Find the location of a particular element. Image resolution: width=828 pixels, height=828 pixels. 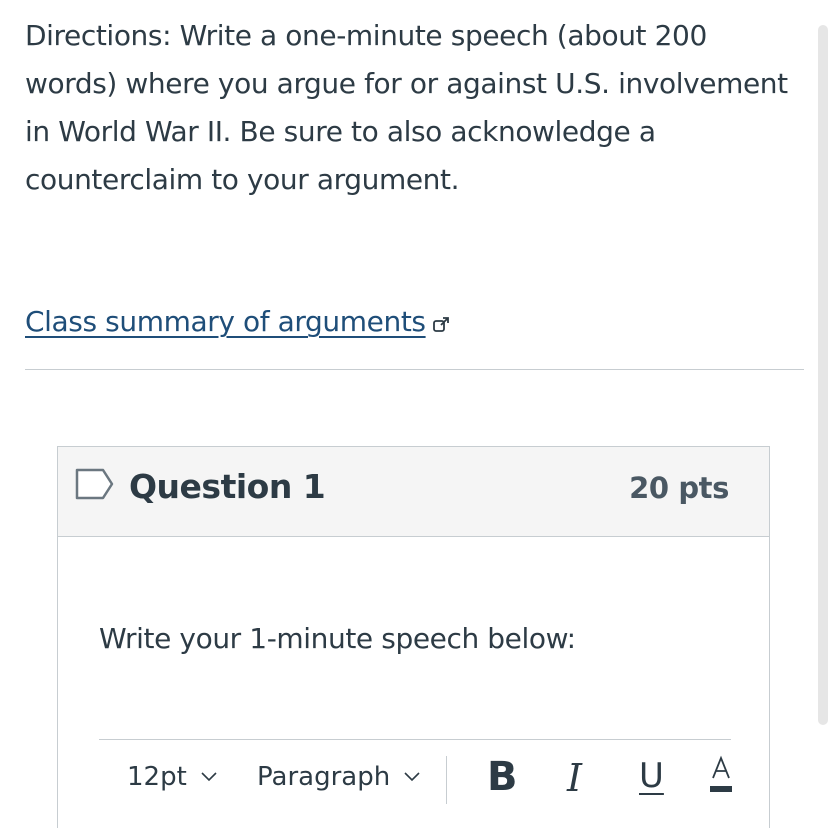

question-title: Question 1 is located at coordinates (227, 486).